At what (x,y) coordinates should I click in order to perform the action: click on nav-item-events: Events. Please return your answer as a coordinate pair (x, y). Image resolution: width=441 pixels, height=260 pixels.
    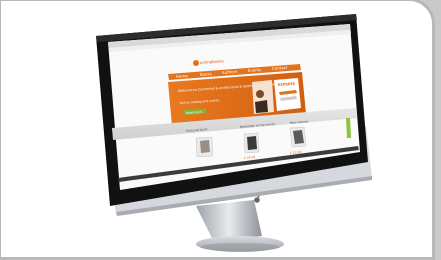
    Looking at the image, I should click on (255, 70).